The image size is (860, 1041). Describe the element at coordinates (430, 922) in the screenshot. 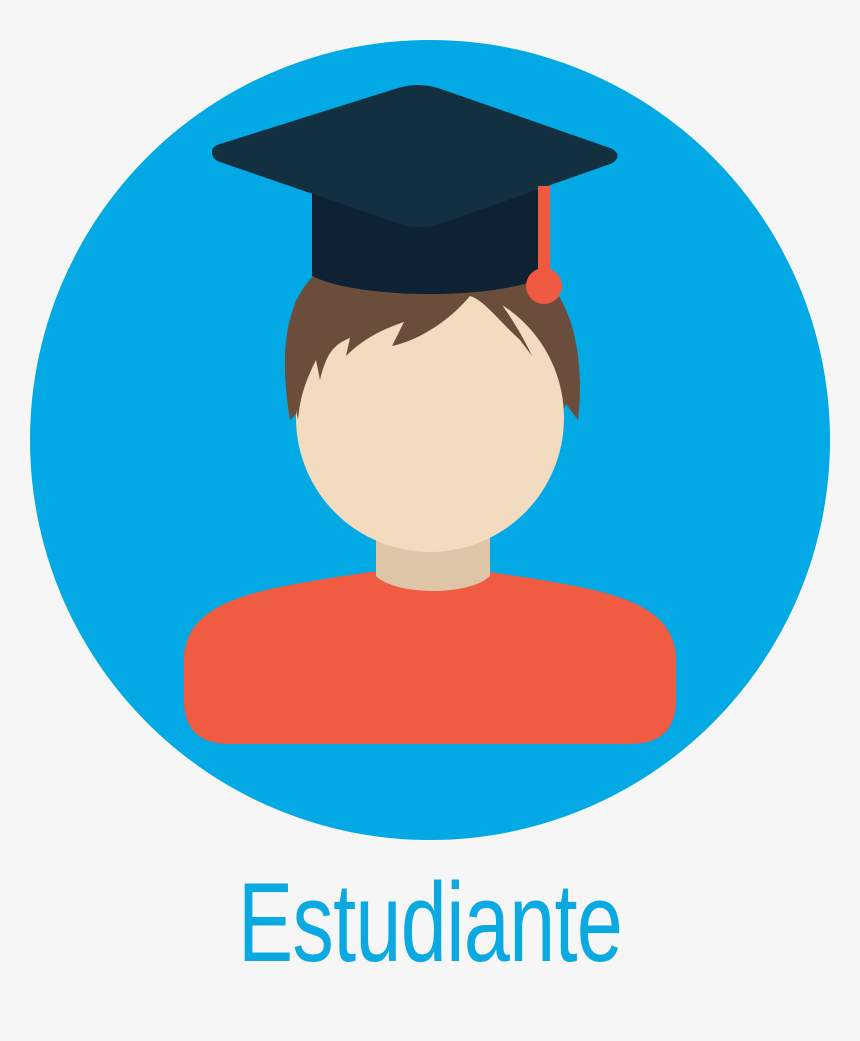

I see `label-text: Estudiante` at that location.